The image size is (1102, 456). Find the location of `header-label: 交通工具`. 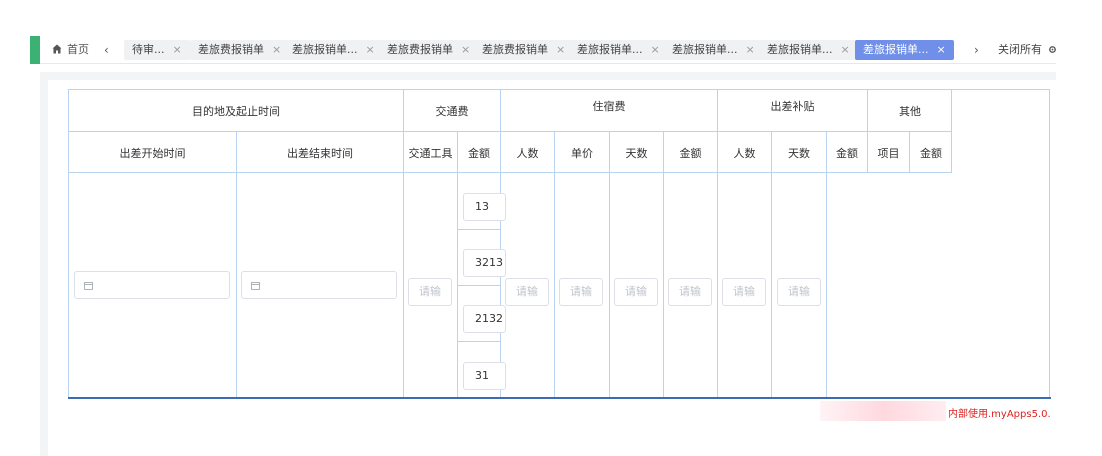

header-label: 交通工具 is located at coordinates (430, 153).